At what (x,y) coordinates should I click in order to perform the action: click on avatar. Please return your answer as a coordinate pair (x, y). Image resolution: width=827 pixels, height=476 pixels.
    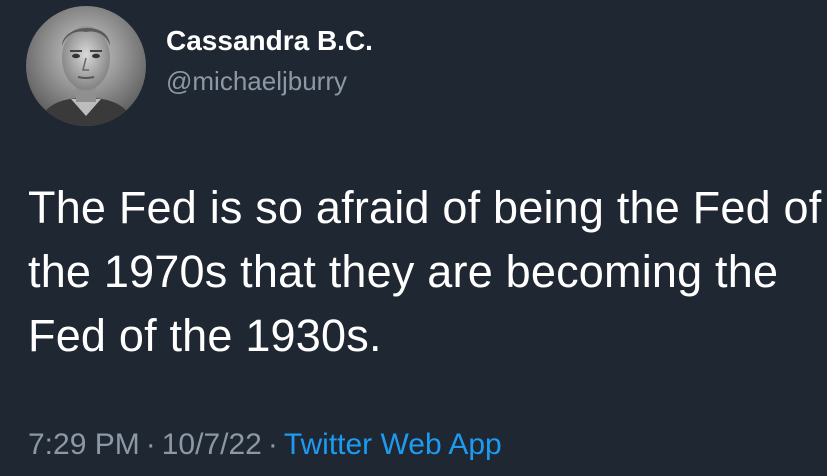
    Looking at the image, I should click on (86, 66).